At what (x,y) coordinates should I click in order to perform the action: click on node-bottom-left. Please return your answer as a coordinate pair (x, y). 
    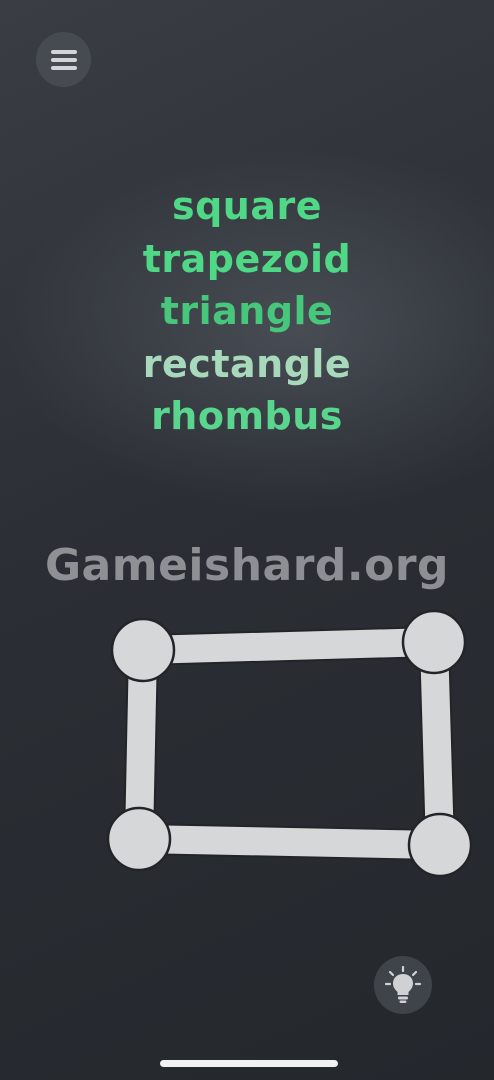
    Looking at the image, I should click on (139, 839).